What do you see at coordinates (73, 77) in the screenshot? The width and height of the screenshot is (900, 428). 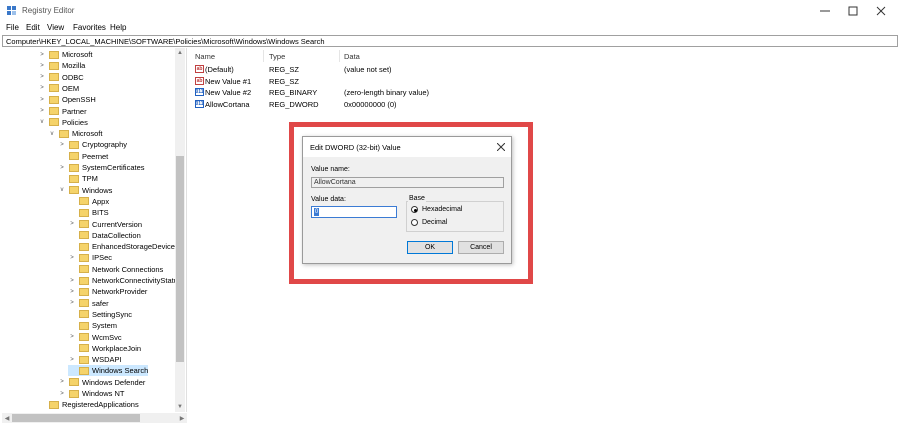 I see `tree-item-label: ODBC` at bounding box center [73, 77].